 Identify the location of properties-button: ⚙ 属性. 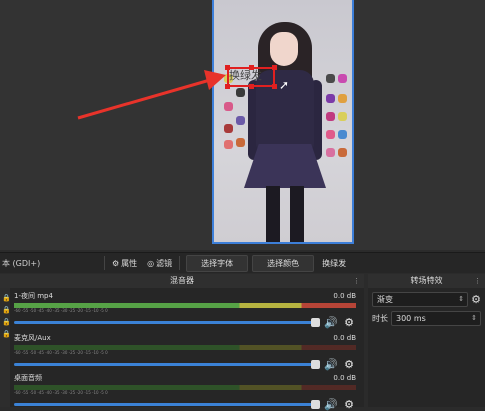
(124, 263).